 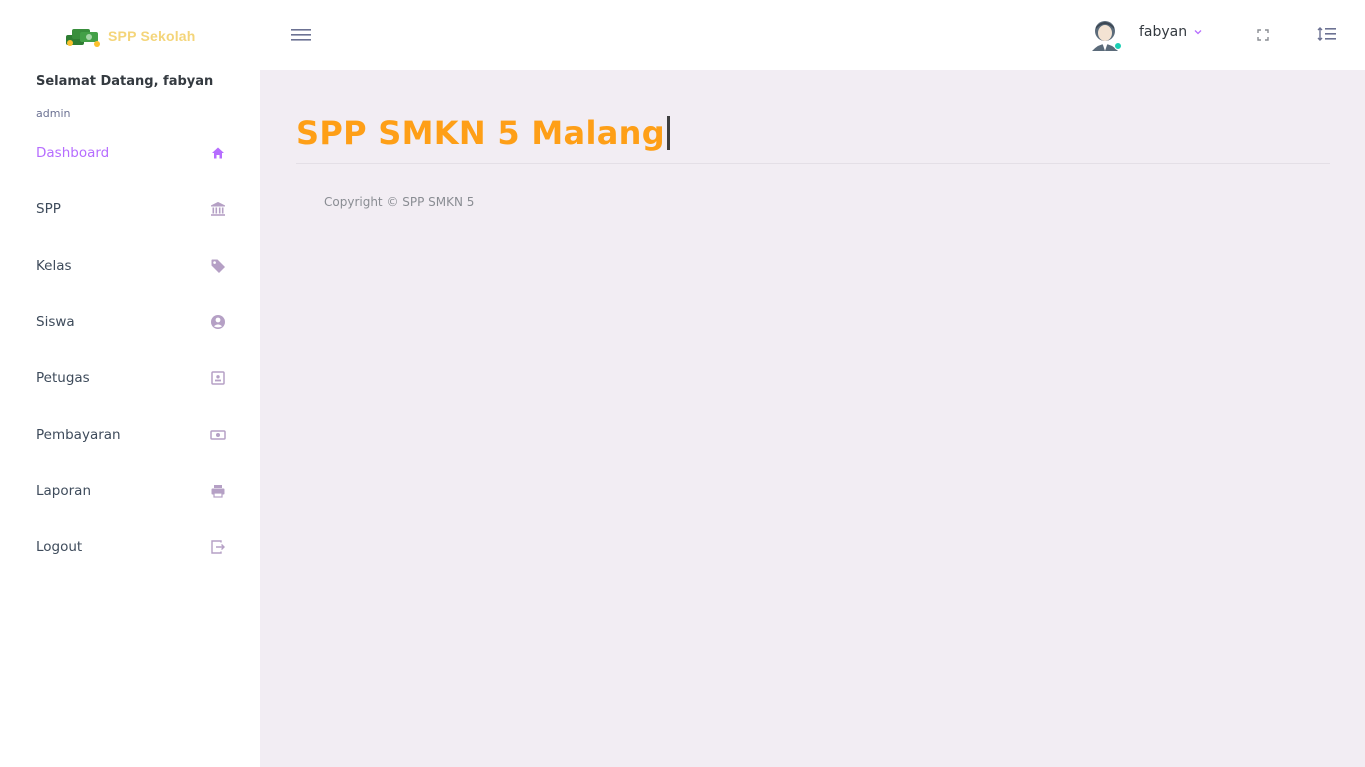 What do you see at coordinates (218, 547) in the screenshot?
I see `logout-icon` at bounding box center [218, 547].